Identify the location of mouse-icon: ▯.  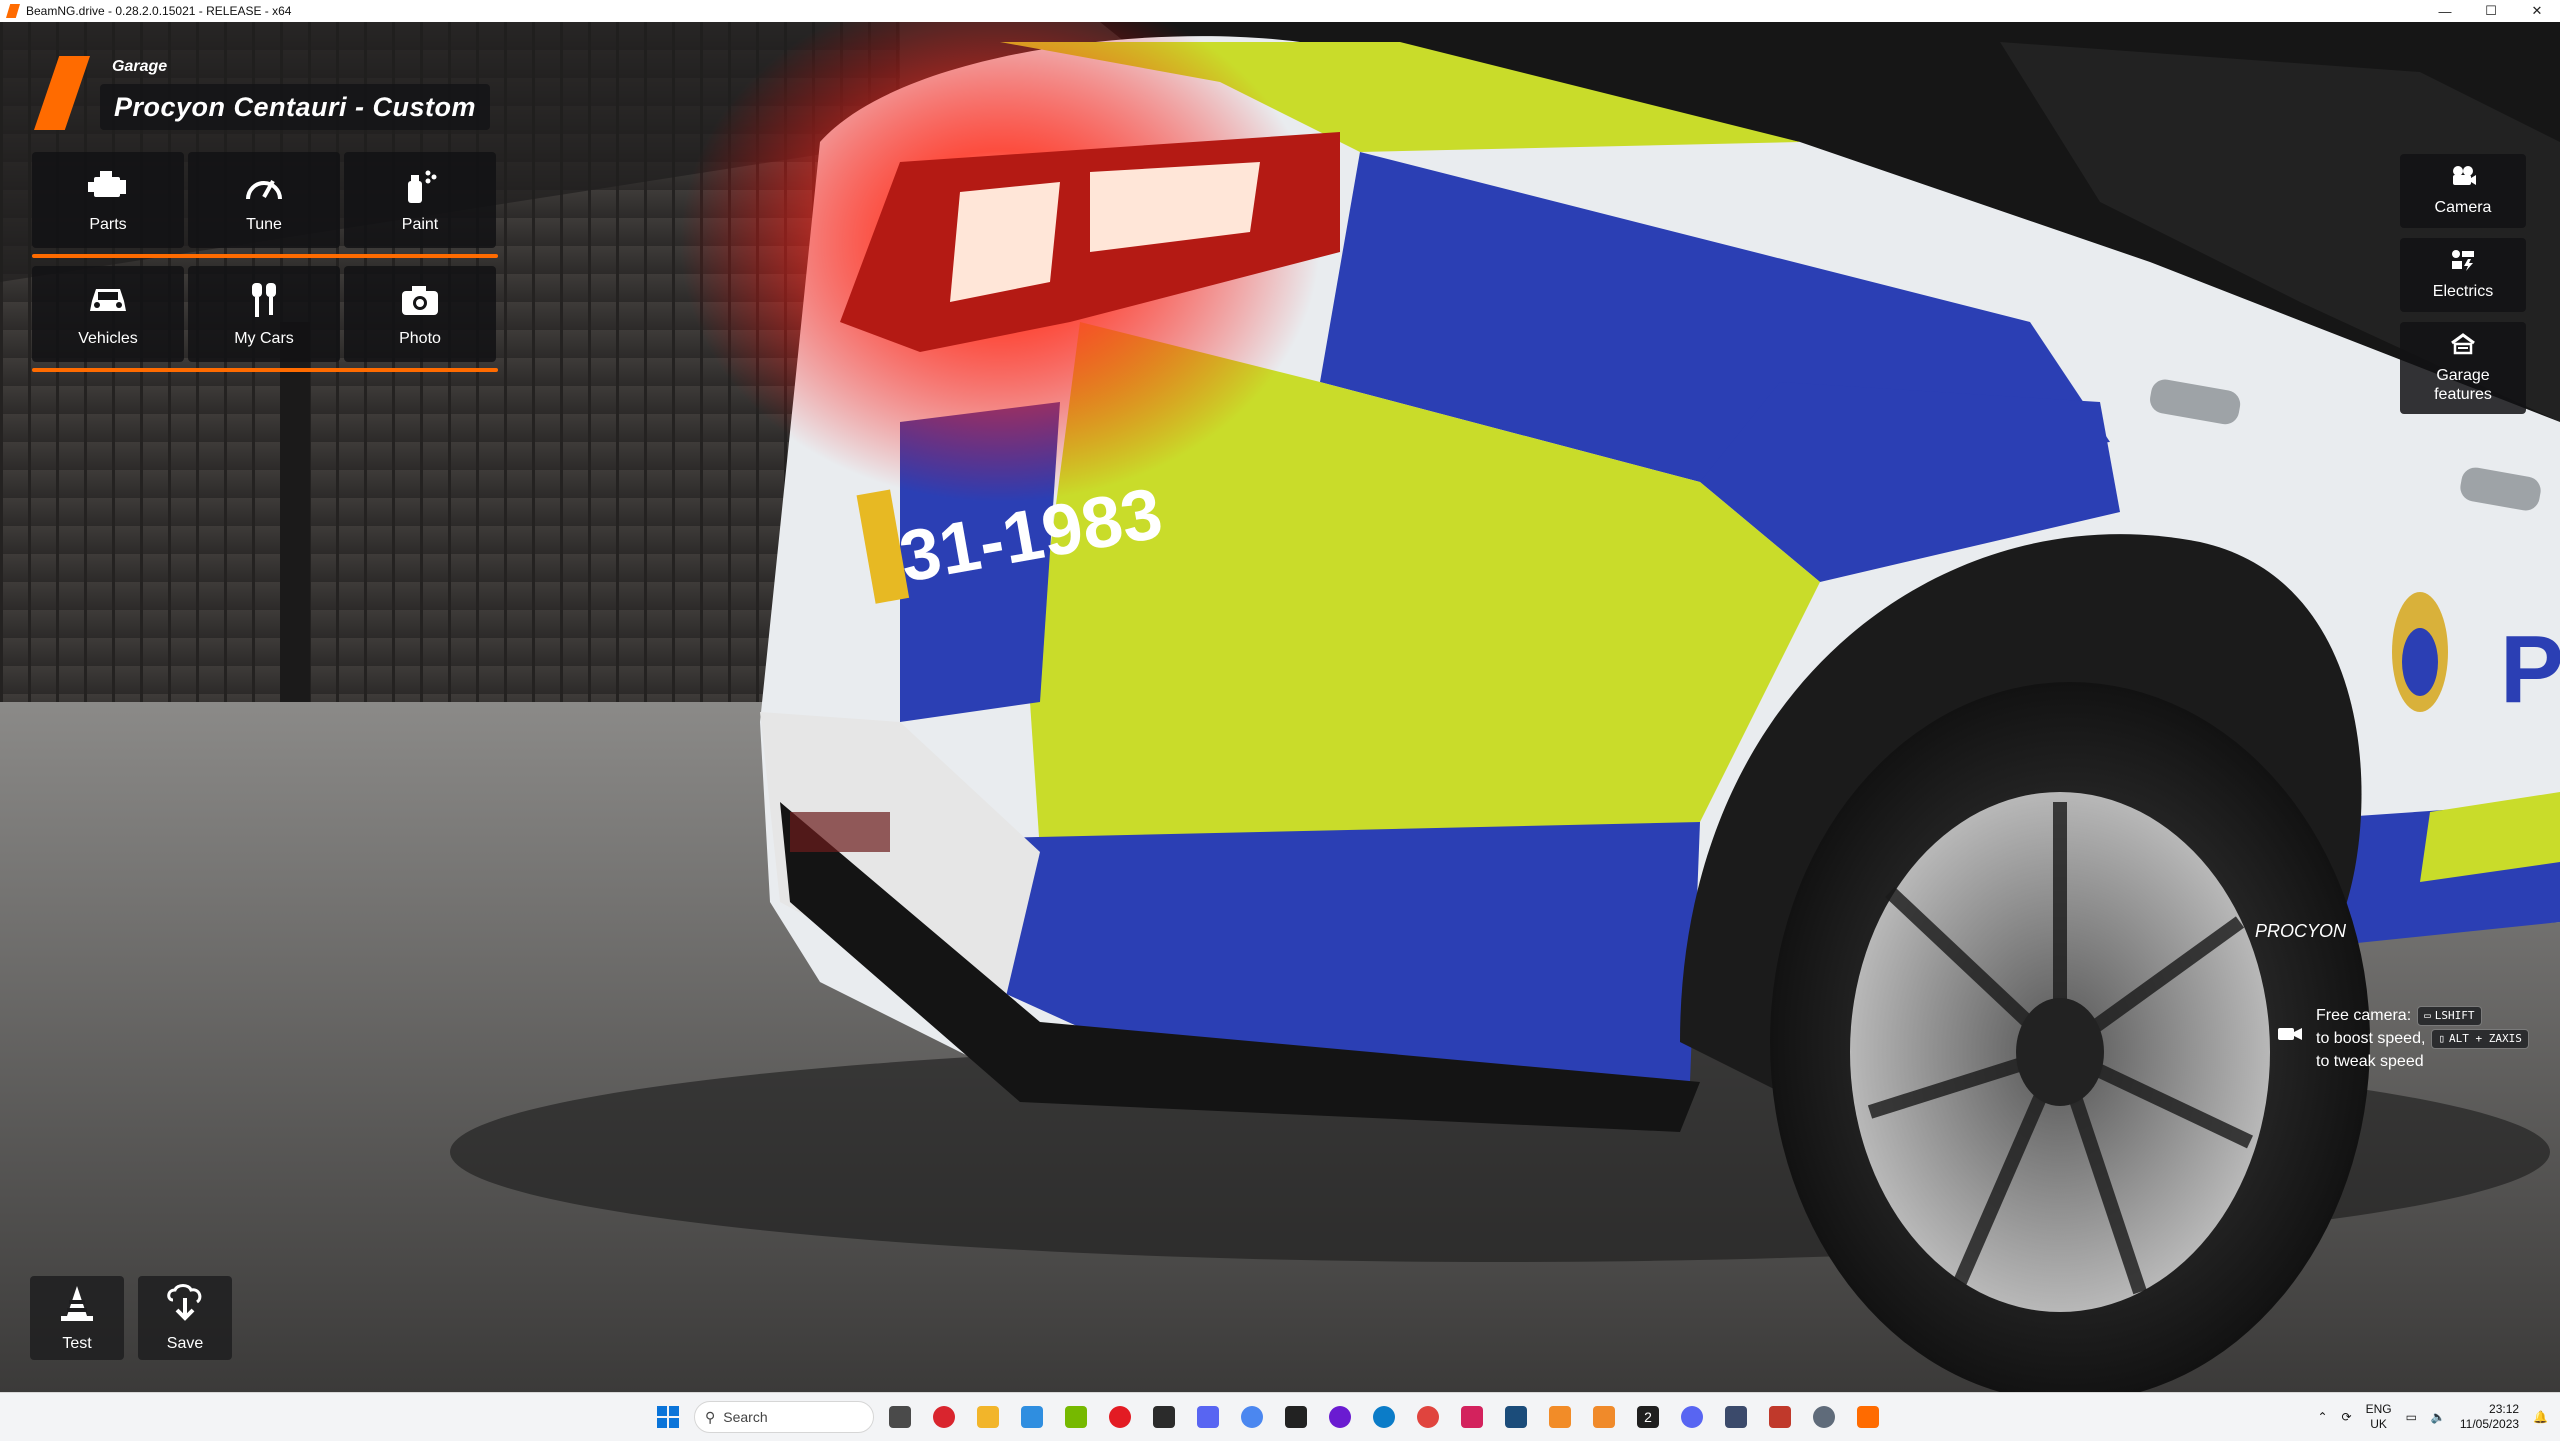
(2442, 1038).